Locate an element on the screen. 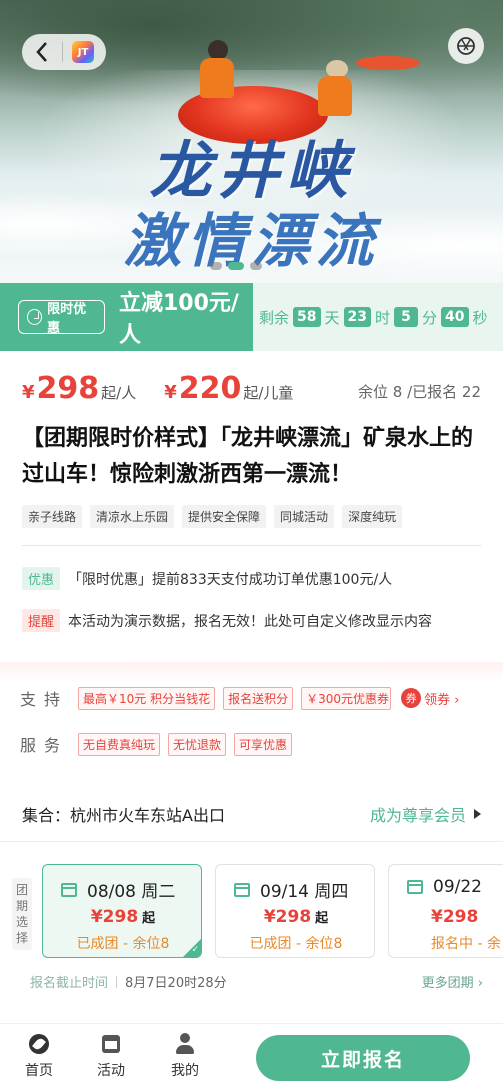  carousel-dot-active is located at coordinates (236, 266).